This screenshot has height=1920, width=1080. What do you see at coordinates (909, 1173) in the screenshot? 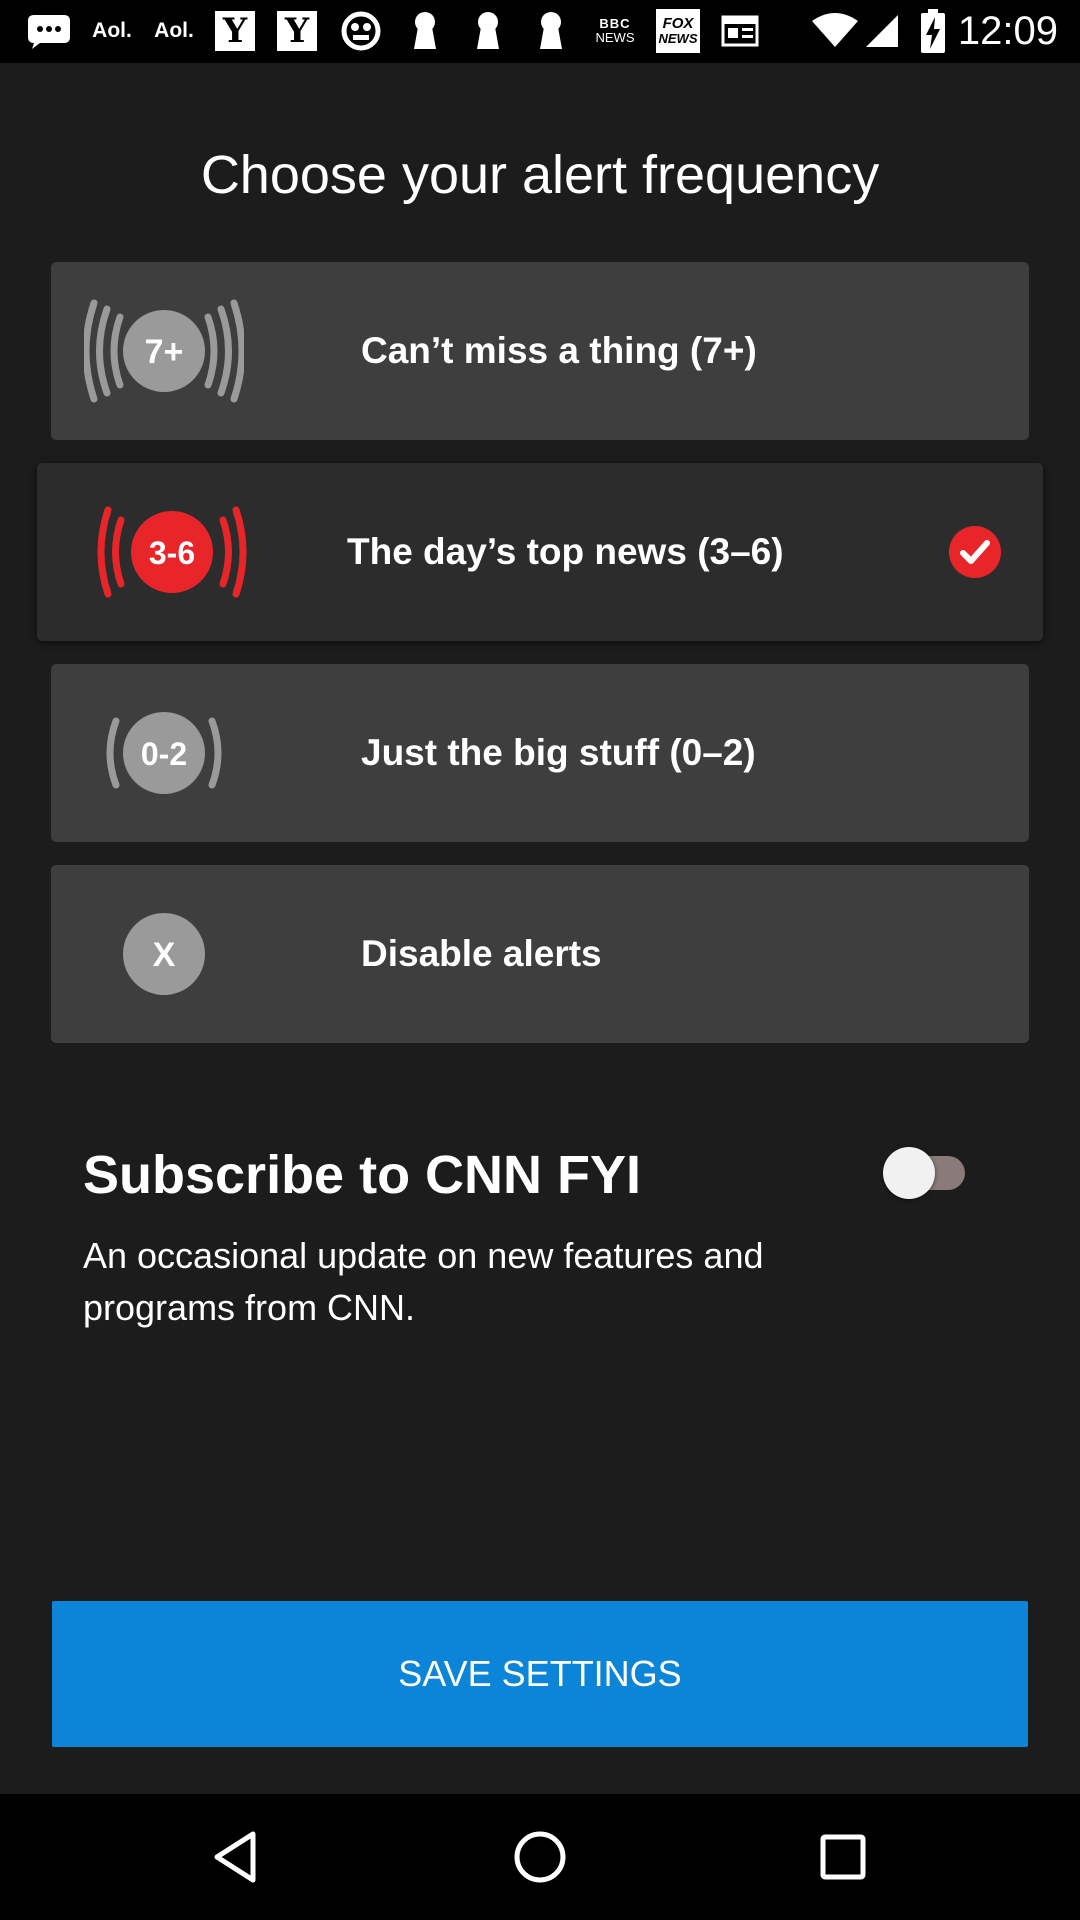
I see `toggle-thumb` at bounding box center [909, 1173].